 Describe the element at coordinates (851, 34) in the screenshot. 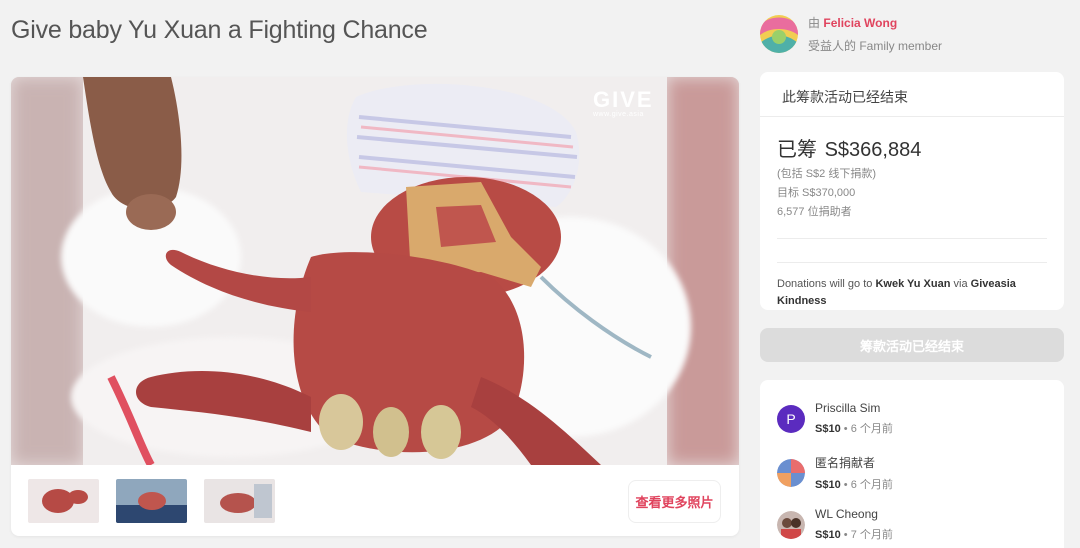

I see `organizer-info: 由 Felicia Wong 受益人的 Family member` at that location.